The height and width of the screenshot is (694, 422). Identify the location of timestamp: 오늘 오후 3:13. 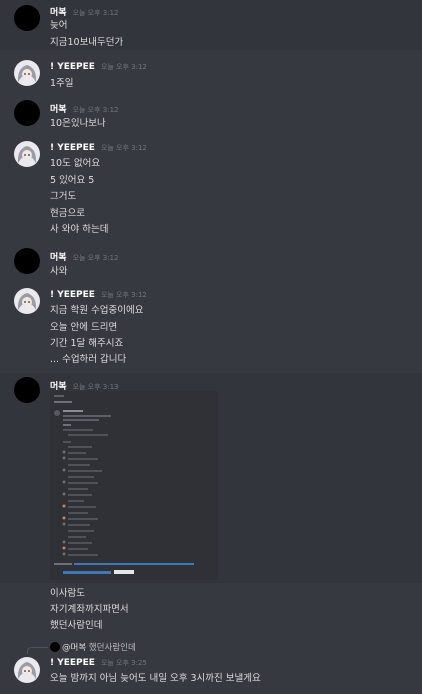
(95, 387).